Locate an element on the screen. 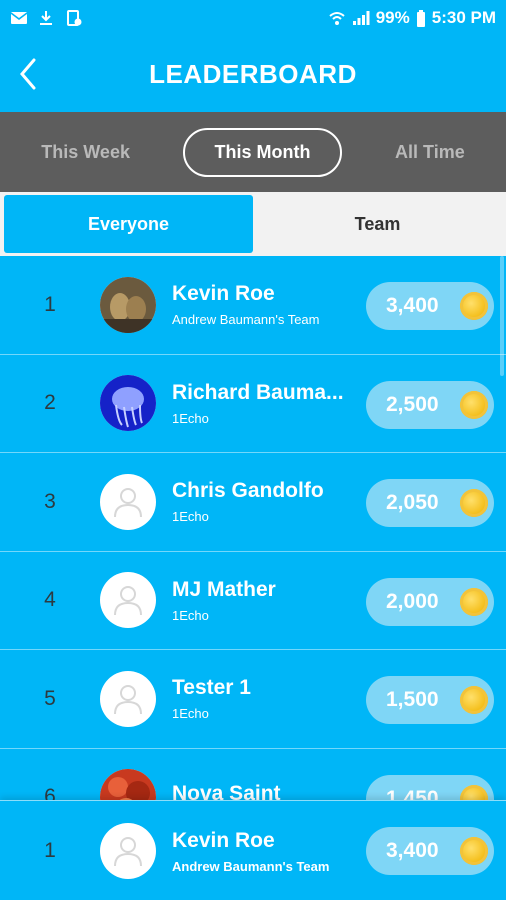  page-title: LEADERBOARD is located at coordinates (253, 73).